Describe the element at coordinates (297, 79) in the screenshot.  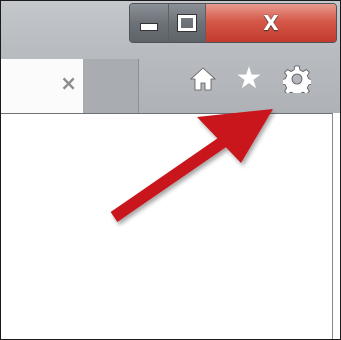
I see `gear-icon` at that location.